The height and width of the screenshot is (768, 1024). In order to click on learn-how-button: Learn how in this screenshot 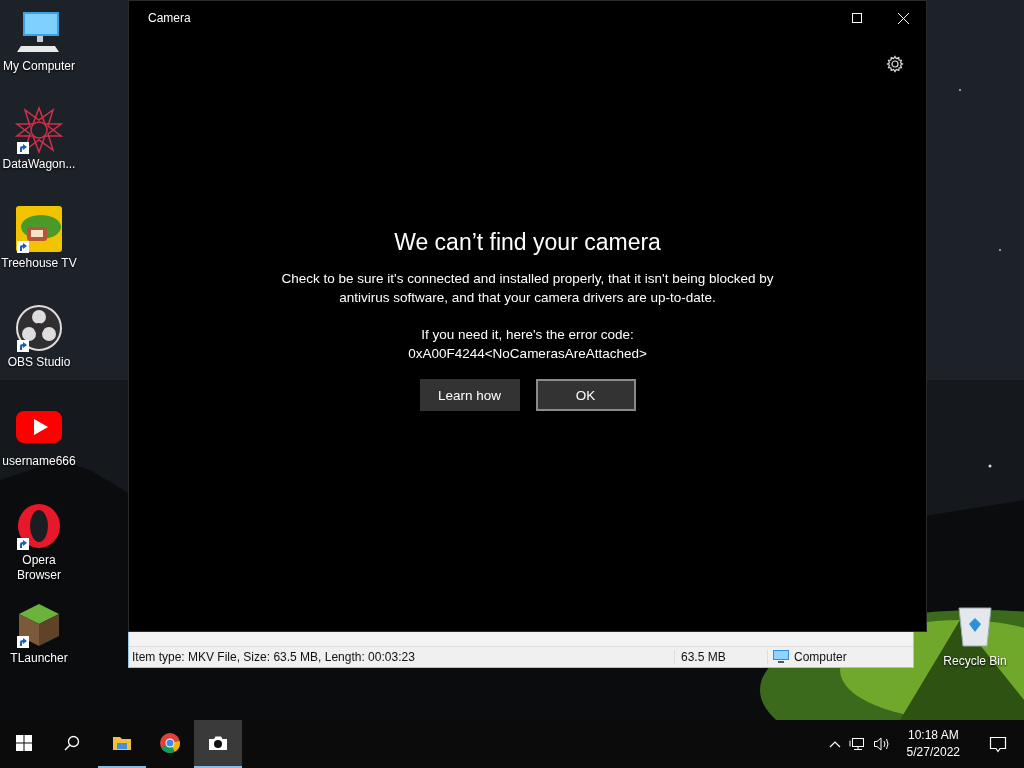, I will do `click(469, 395)`.